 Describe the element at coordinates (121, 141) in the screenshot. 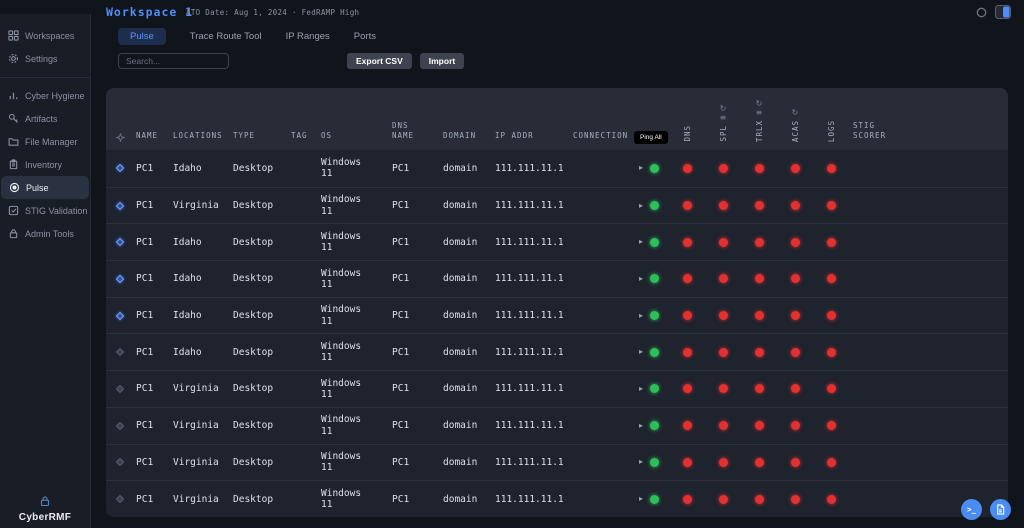

I see `select-all-icon` at that location.